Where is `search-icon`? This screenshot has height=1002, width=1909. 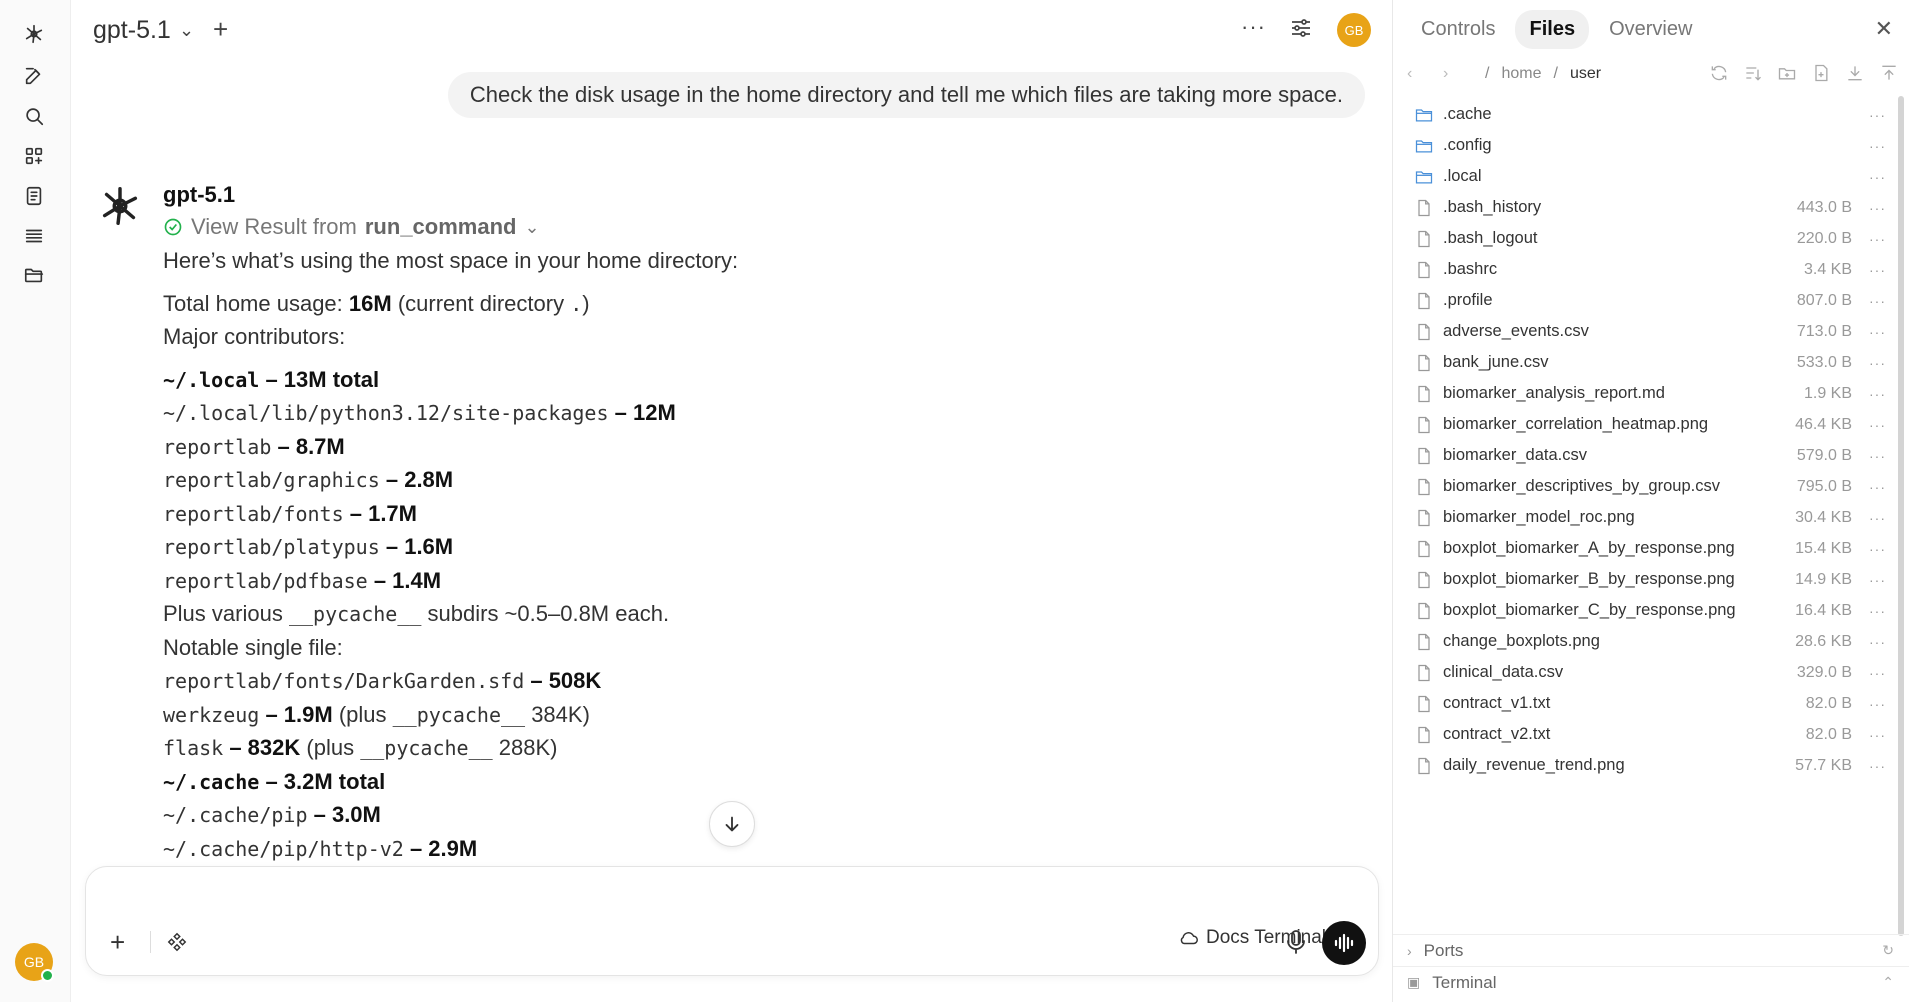 search-icon is located at coordinates (34, 116).